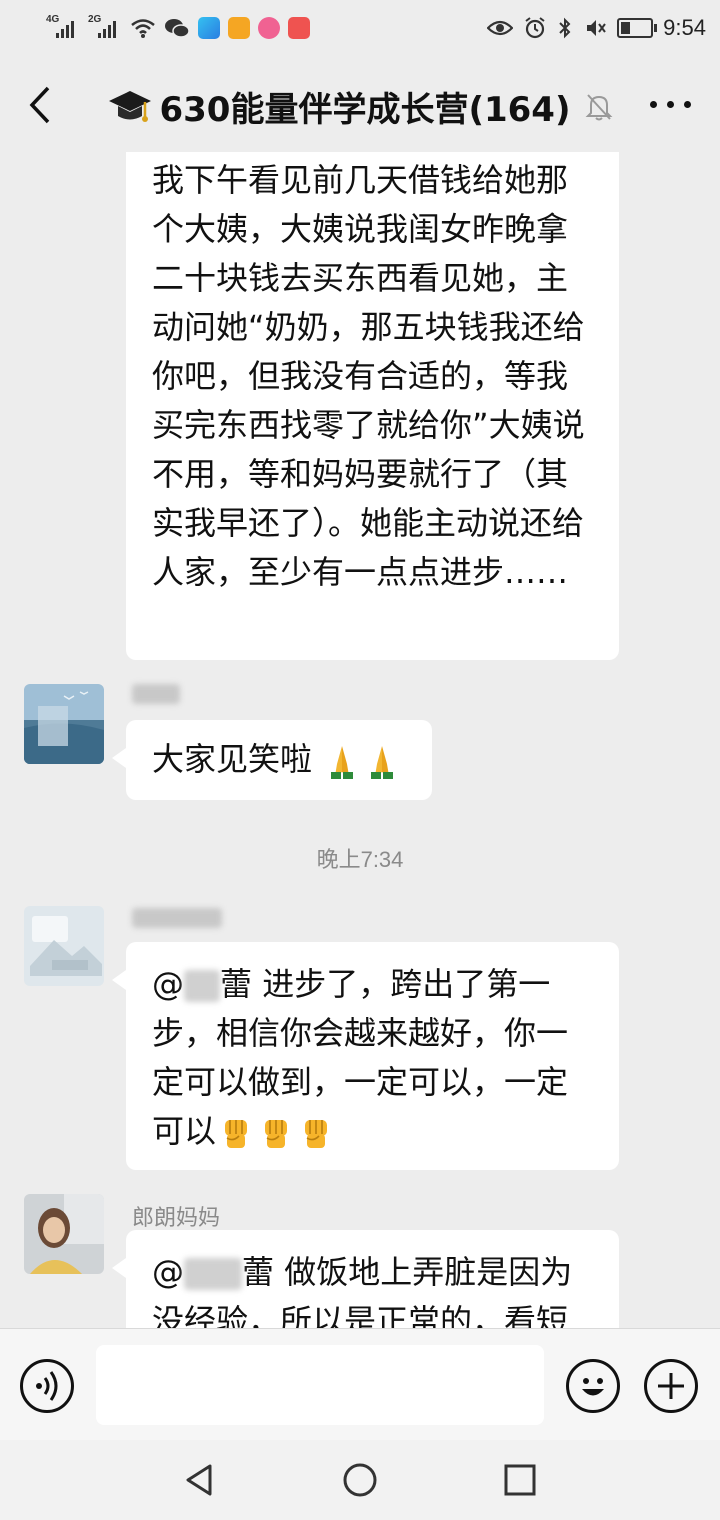 The height and width of the screenshot is (1520, 720). I want to click on wechat-icon, so click(177, 28).